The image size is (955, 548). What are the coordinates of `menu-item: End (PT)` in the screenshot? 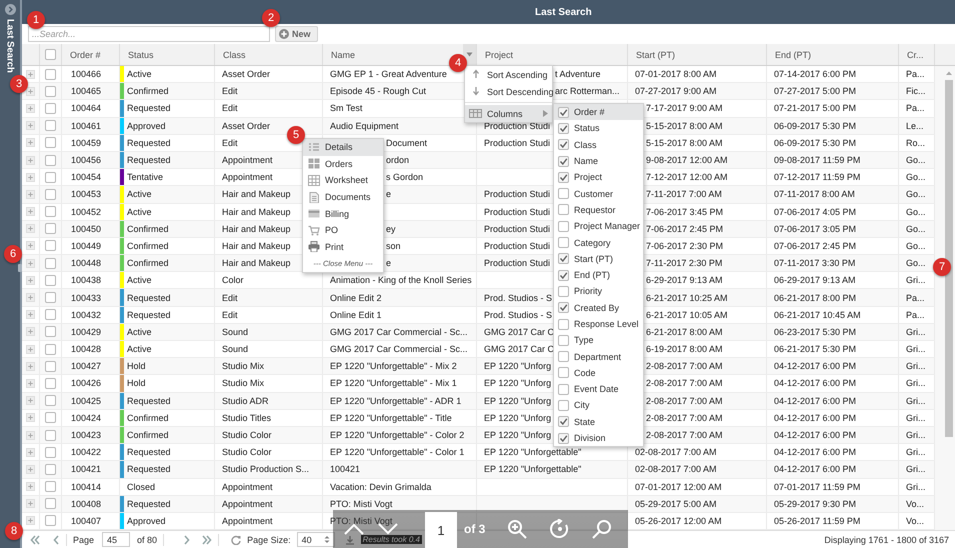 It's located at (598, 275).